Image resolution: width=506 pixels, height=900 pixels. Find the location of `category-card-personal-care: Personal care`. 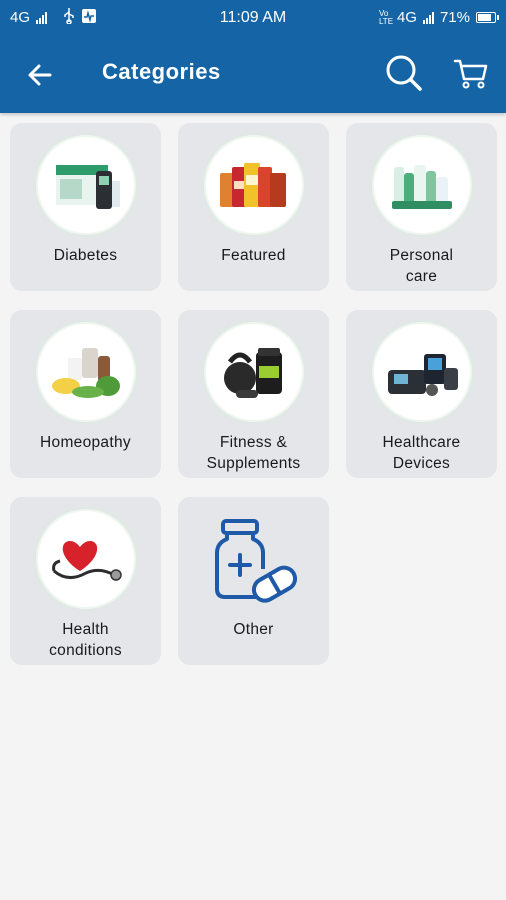

category-card-personal-care: Personal care is located at coordinates (421, 207).